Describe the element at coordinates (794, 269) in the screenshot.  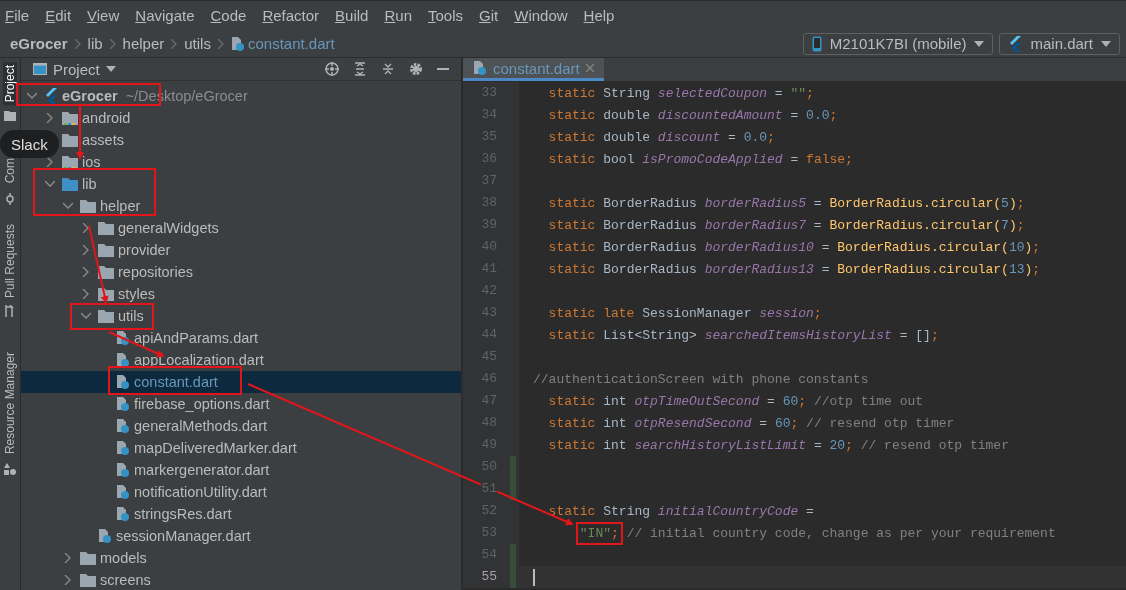
I see `code-line: static BorderRadius borderRadius13 = BorderRadius.circular(13);` at that location.